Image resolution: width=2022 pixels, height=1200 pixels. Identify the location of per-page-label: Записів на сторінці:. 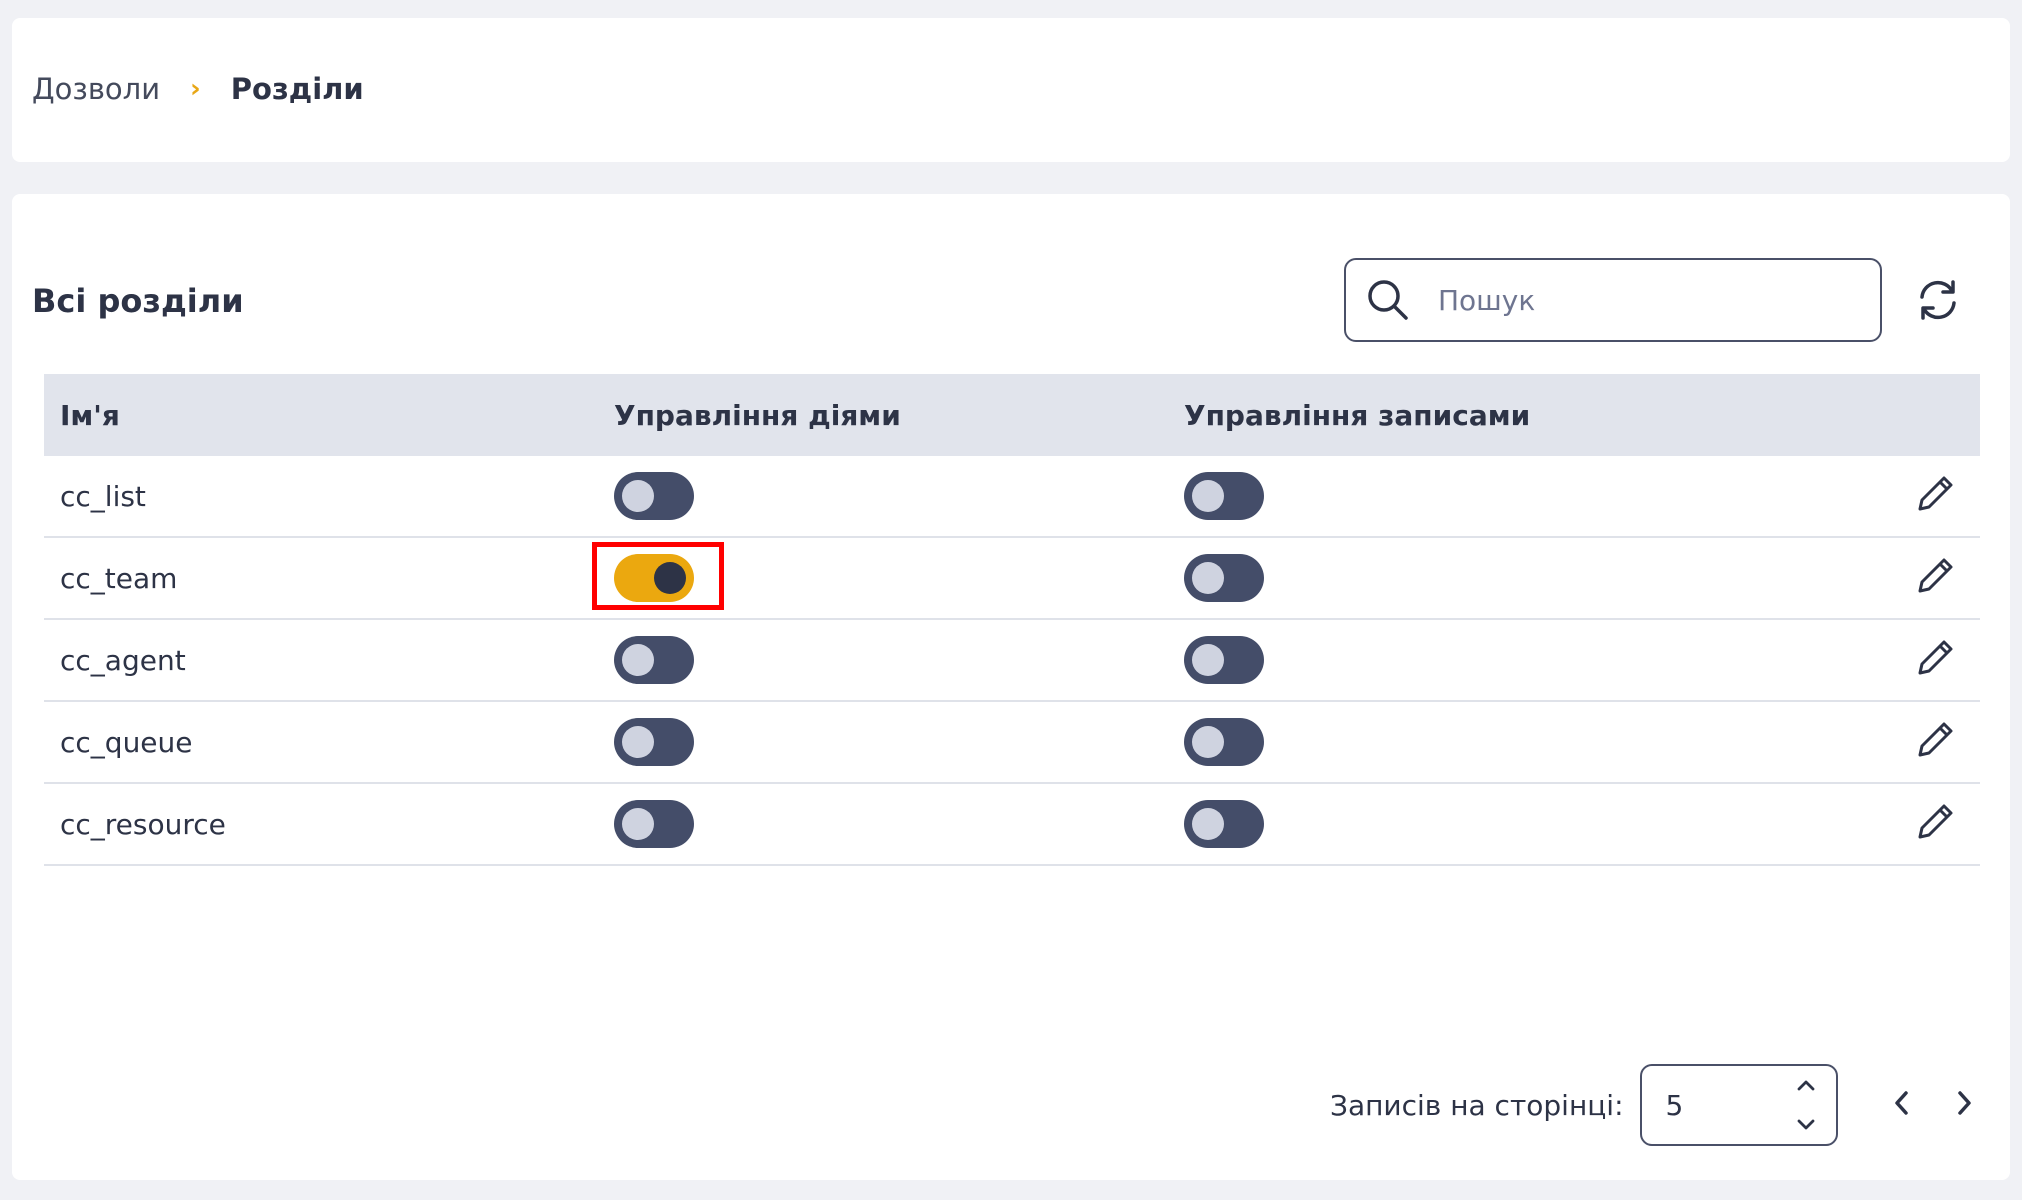
(1477, 1105).